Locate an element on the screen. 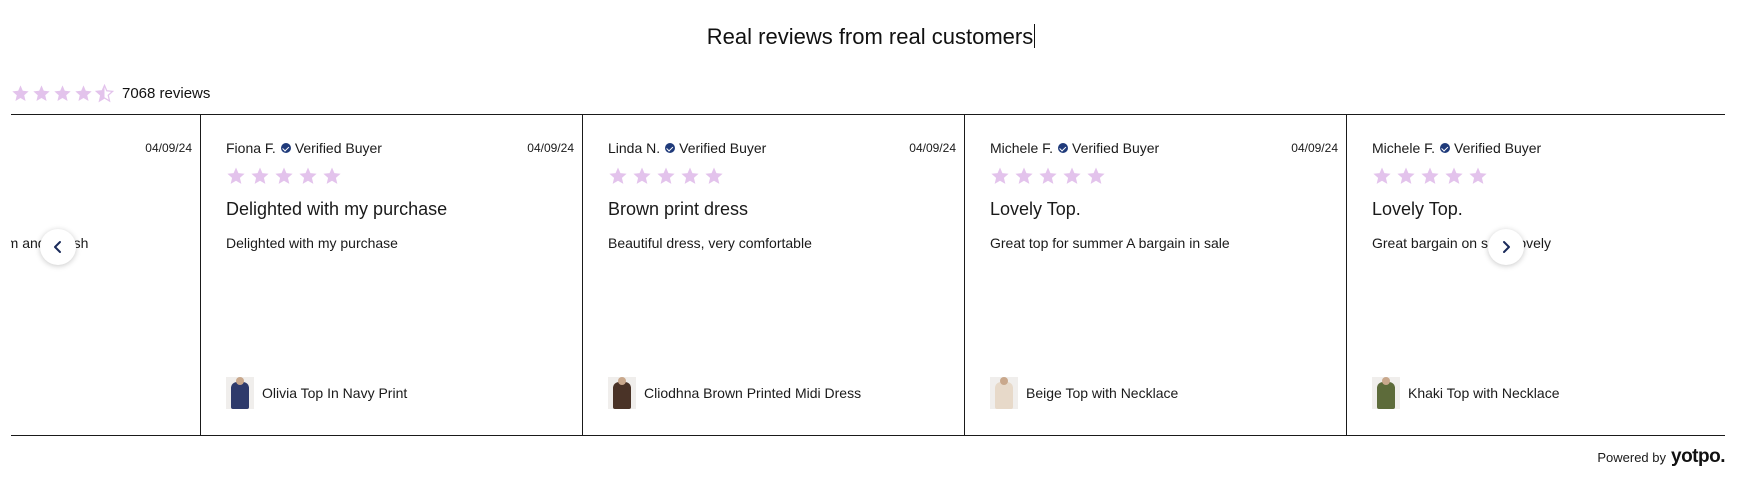 This screenshot has width=1742, height=488. product-name-link: Beige Top with Necklace is located at coordinates (1102, 393).